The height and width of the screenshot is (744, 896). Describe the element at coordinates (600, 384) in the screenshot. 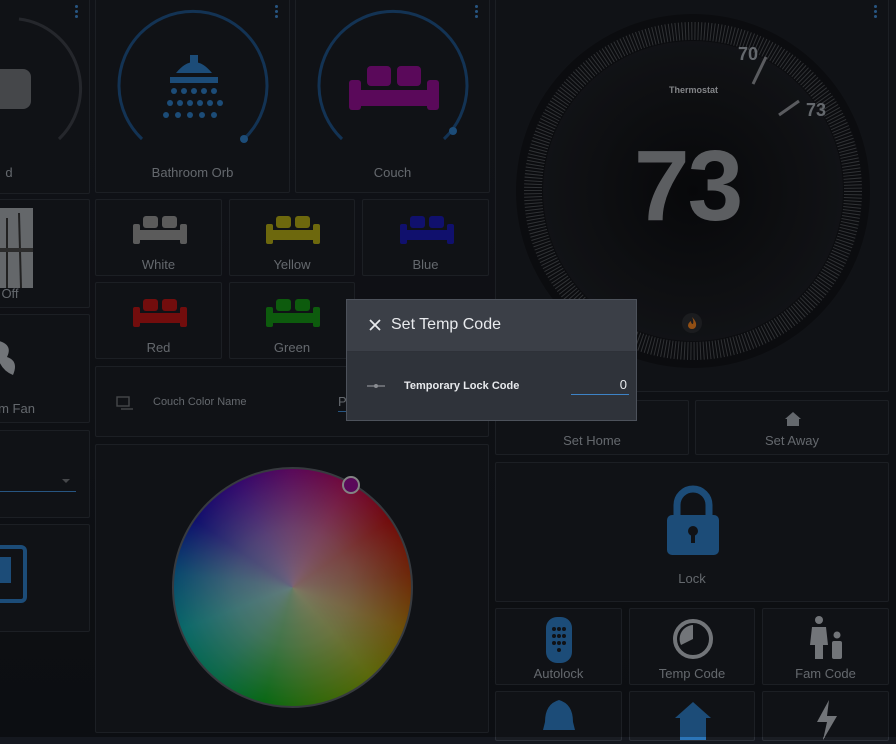

I see `temp-lock-code-input` at that location.